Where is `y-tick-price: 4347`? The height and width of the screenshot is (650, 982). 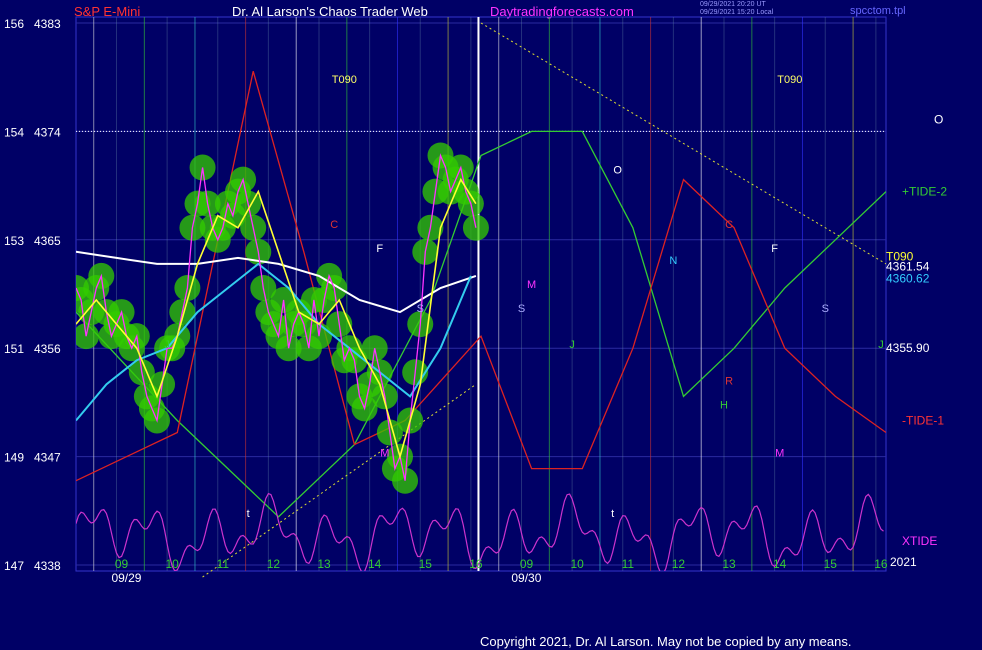
y-tick-price: 4347 is located at coordinates (47, 458).